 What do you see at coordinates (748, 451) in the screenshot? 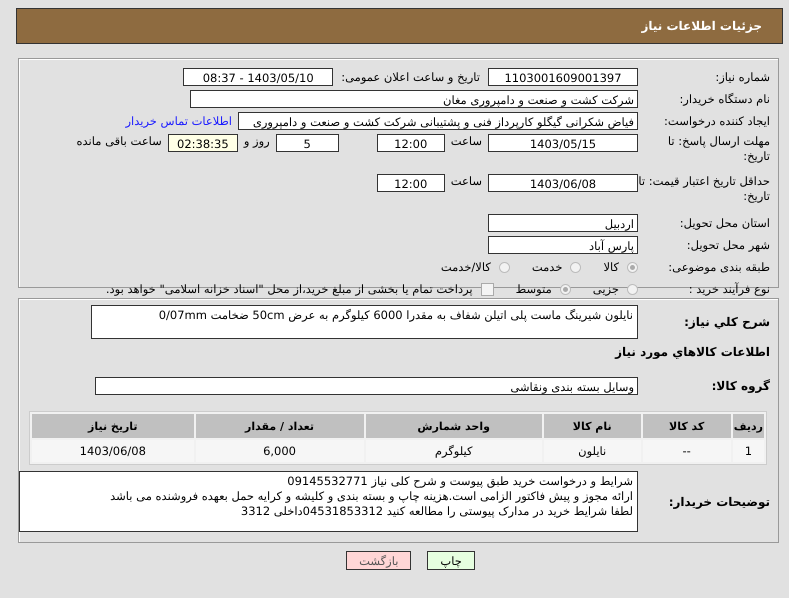
I see `table-cell: 1` at bounding box center [748, 451].